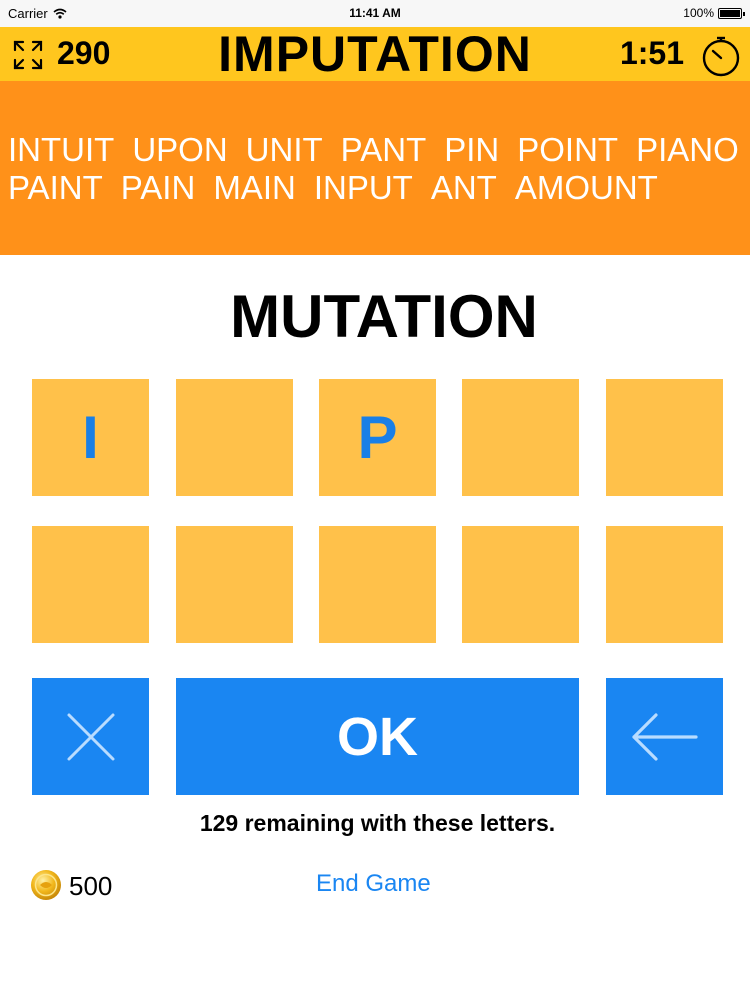 The height and width of the screenshot is (1000, 750). I want to click on battery: 100%, so click(714, 13).